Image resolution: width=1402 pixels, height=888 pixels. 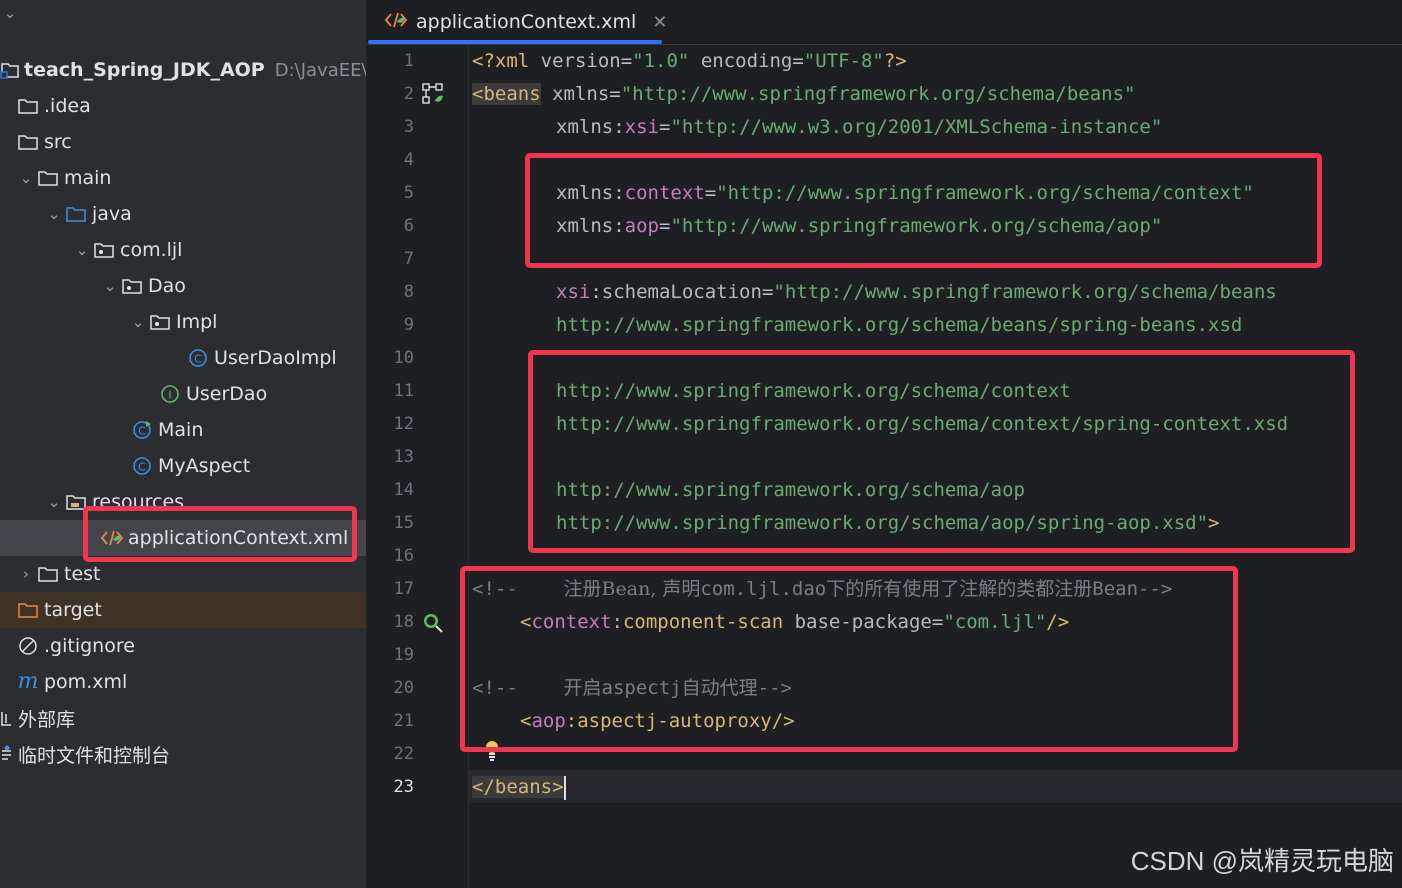 I want to click on tree-item-userdaoimpl: C UserDaoImpl, so click(x=183, y=358).